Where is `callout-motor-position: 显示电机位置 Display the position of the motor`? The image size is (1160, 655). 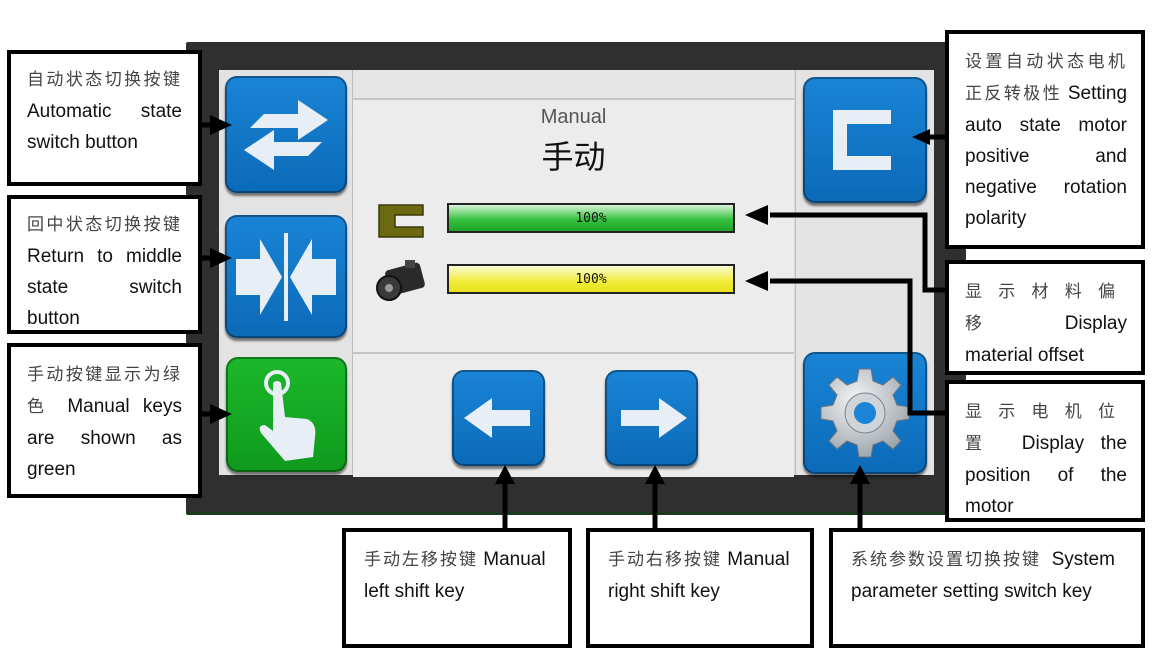
callout-motor-position: 显示电机位置 Display the position of the motor is located at coordinates (1045, 451).